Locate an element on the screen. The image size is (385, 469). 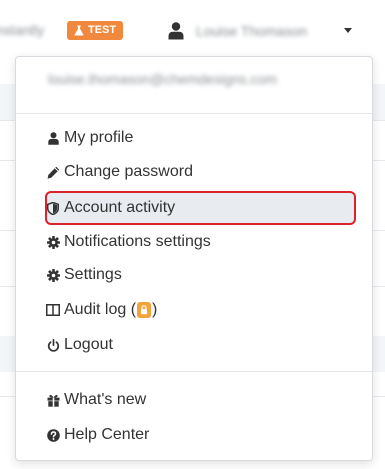
menu-item-label: Settings is located at coordinates (93, 274).